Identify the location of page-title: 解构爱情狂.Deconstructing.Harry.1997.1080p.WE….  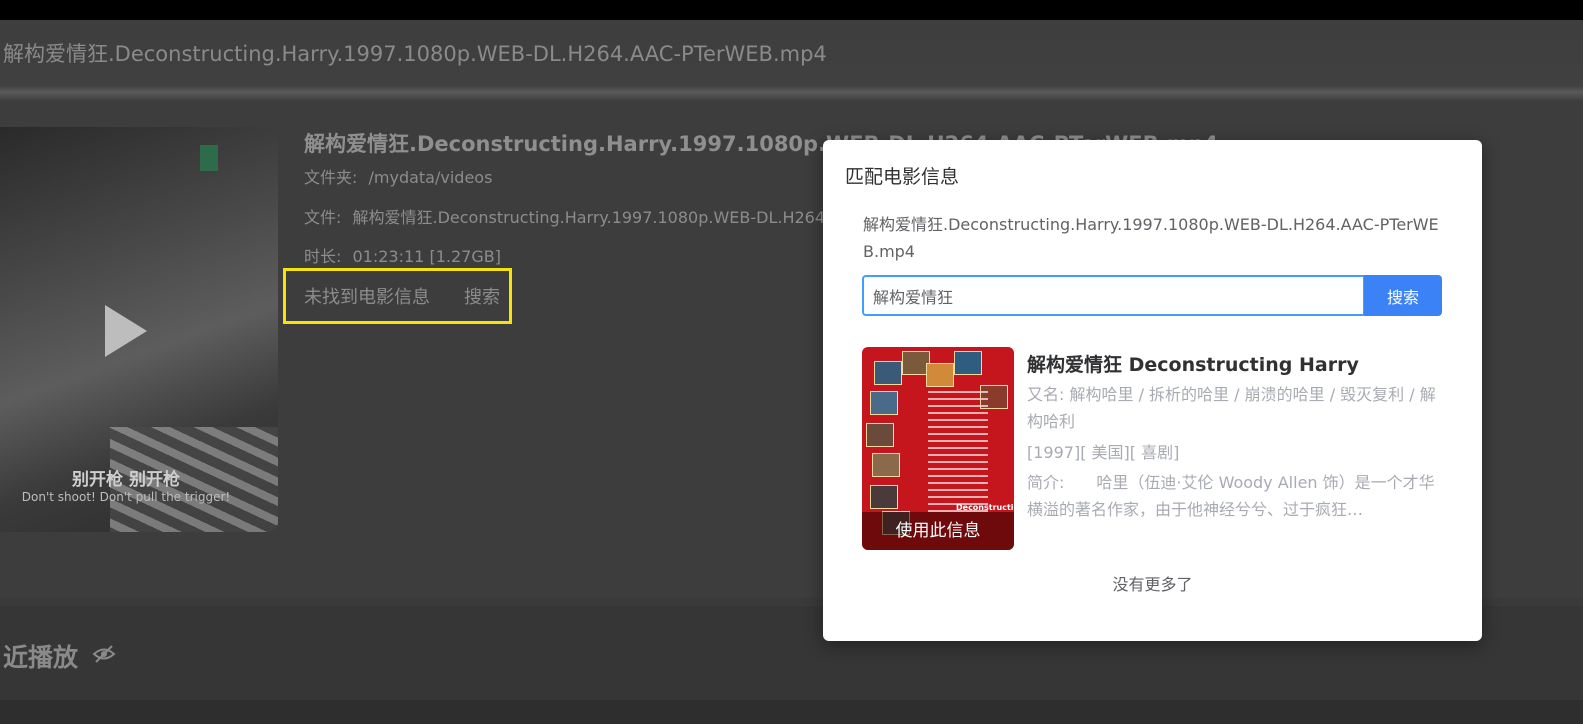
(415, 54).